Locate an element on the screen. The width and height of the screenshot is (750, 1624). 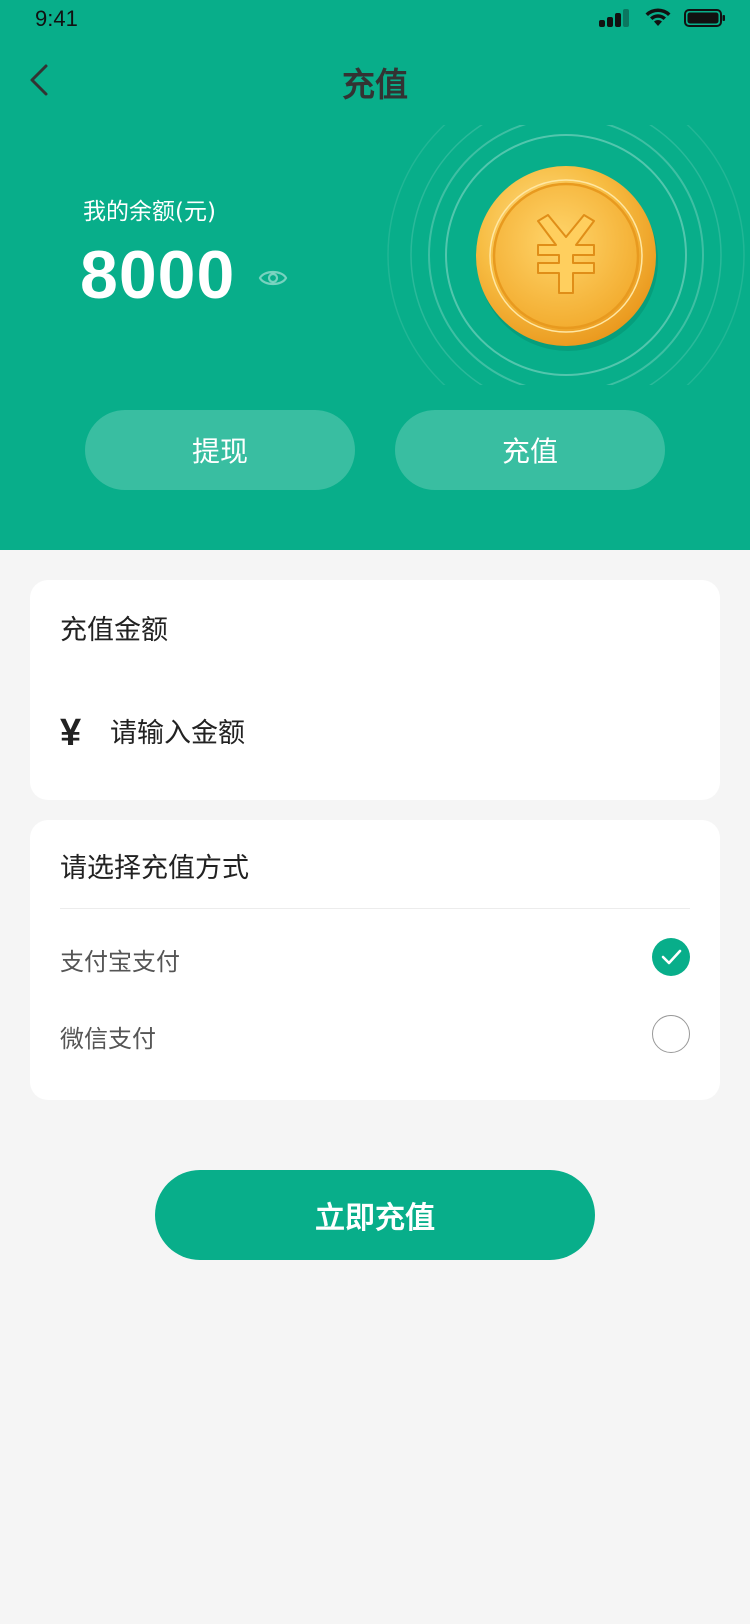
battery-icon is located at coordinates (704, 18).